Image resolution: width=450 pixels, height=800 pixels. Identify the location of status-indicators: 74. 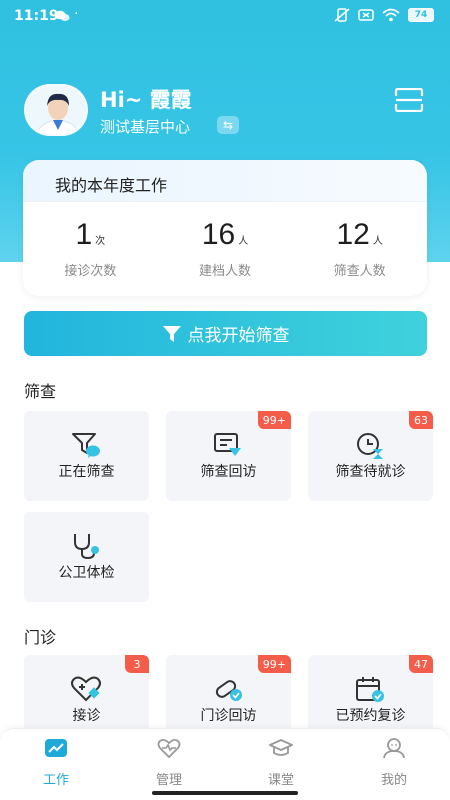
(384, 15).